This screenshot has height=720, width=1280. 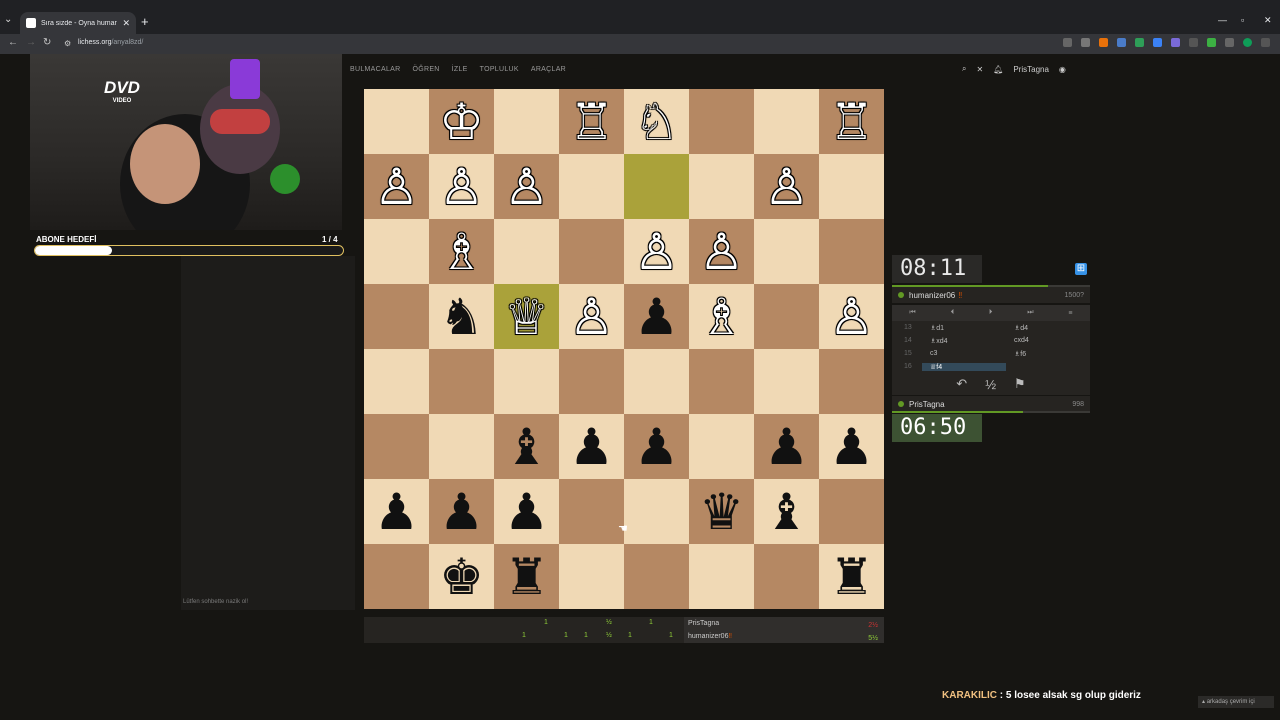 I want to click on prev-move-icon: ⏴, so click(x=953, y=313).